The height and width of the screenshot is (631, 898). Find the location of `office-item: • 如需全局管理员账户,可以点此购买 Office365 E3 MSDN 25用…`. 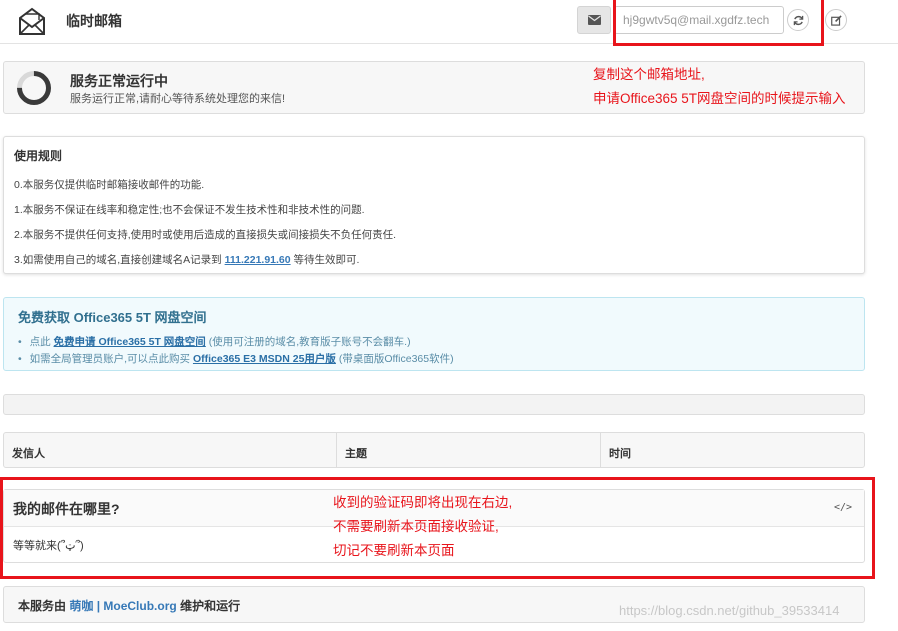

office-item: • 如需全局管理员账户,可以点此购买 Office365 E3 MSDN 25用… is located at coordinates (236, 359).